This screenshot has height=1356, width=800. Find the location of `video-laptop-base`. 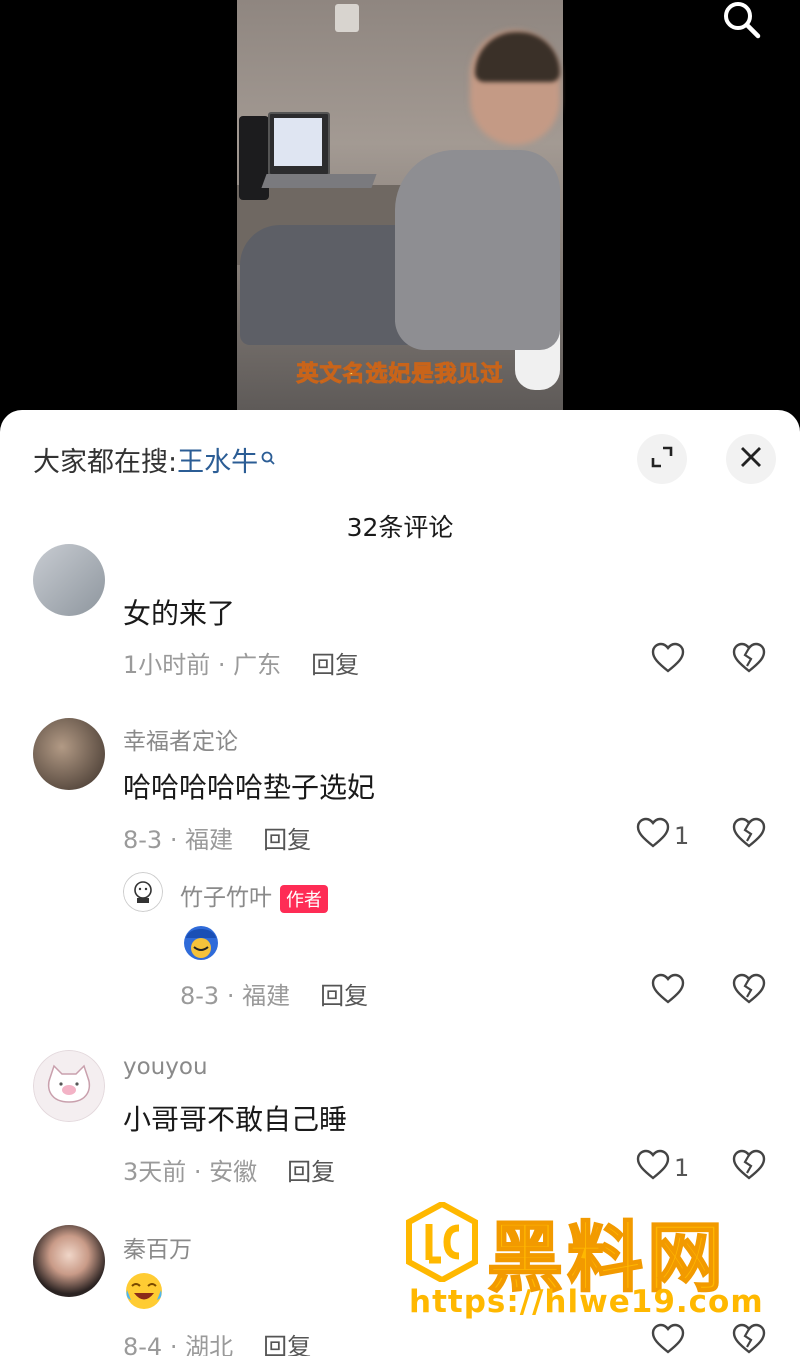

video-laptop-base is located at coordinates (319, 181).